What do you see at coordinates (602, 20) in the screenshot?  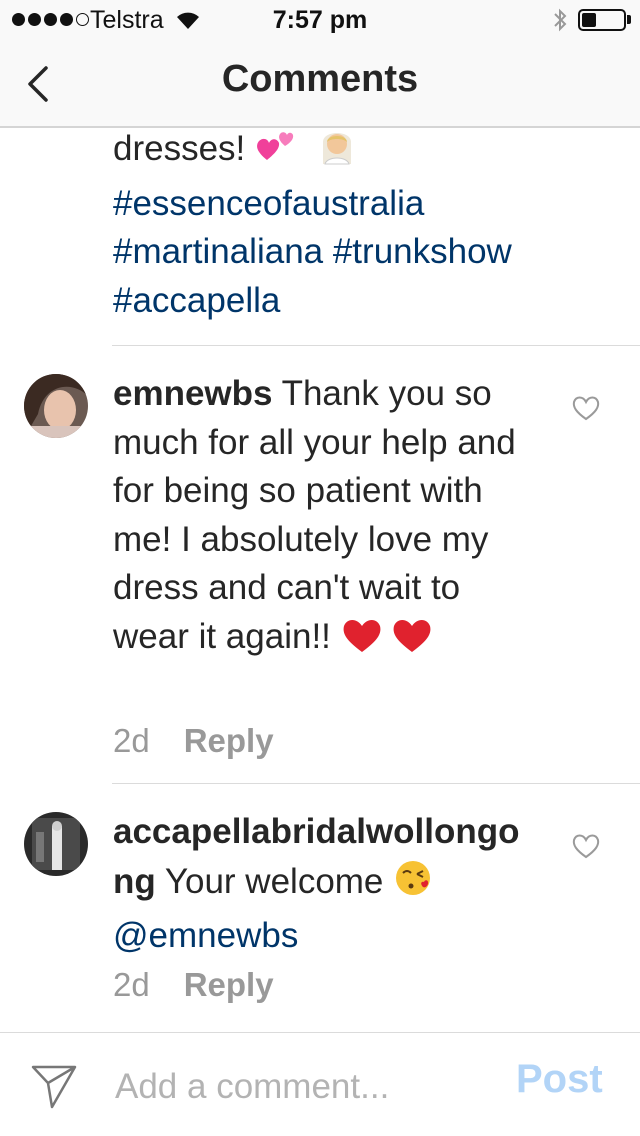 I see `battery-icon` at bounding box center [602, 20].